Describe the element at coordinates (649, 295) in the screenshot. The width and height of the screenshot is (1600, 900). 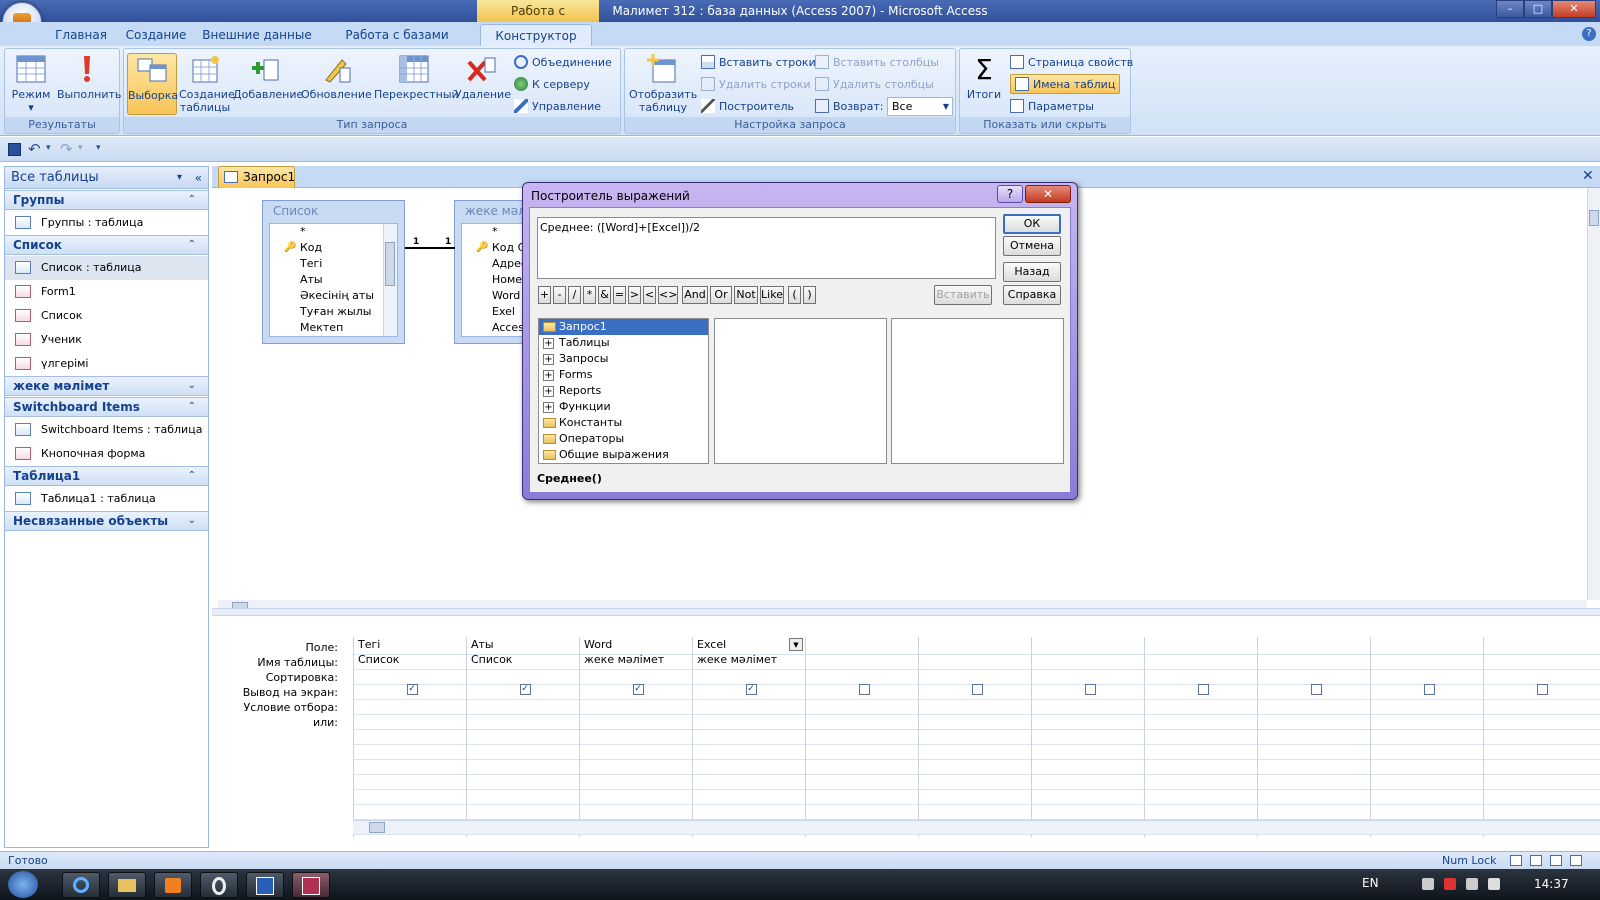
I see `operator-button: <` at that location.